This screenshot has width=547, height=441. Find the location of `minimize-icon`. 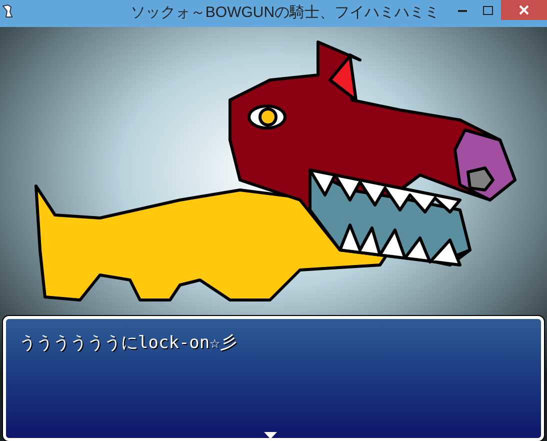

minimize-icon is located at coordinates (462, 10).